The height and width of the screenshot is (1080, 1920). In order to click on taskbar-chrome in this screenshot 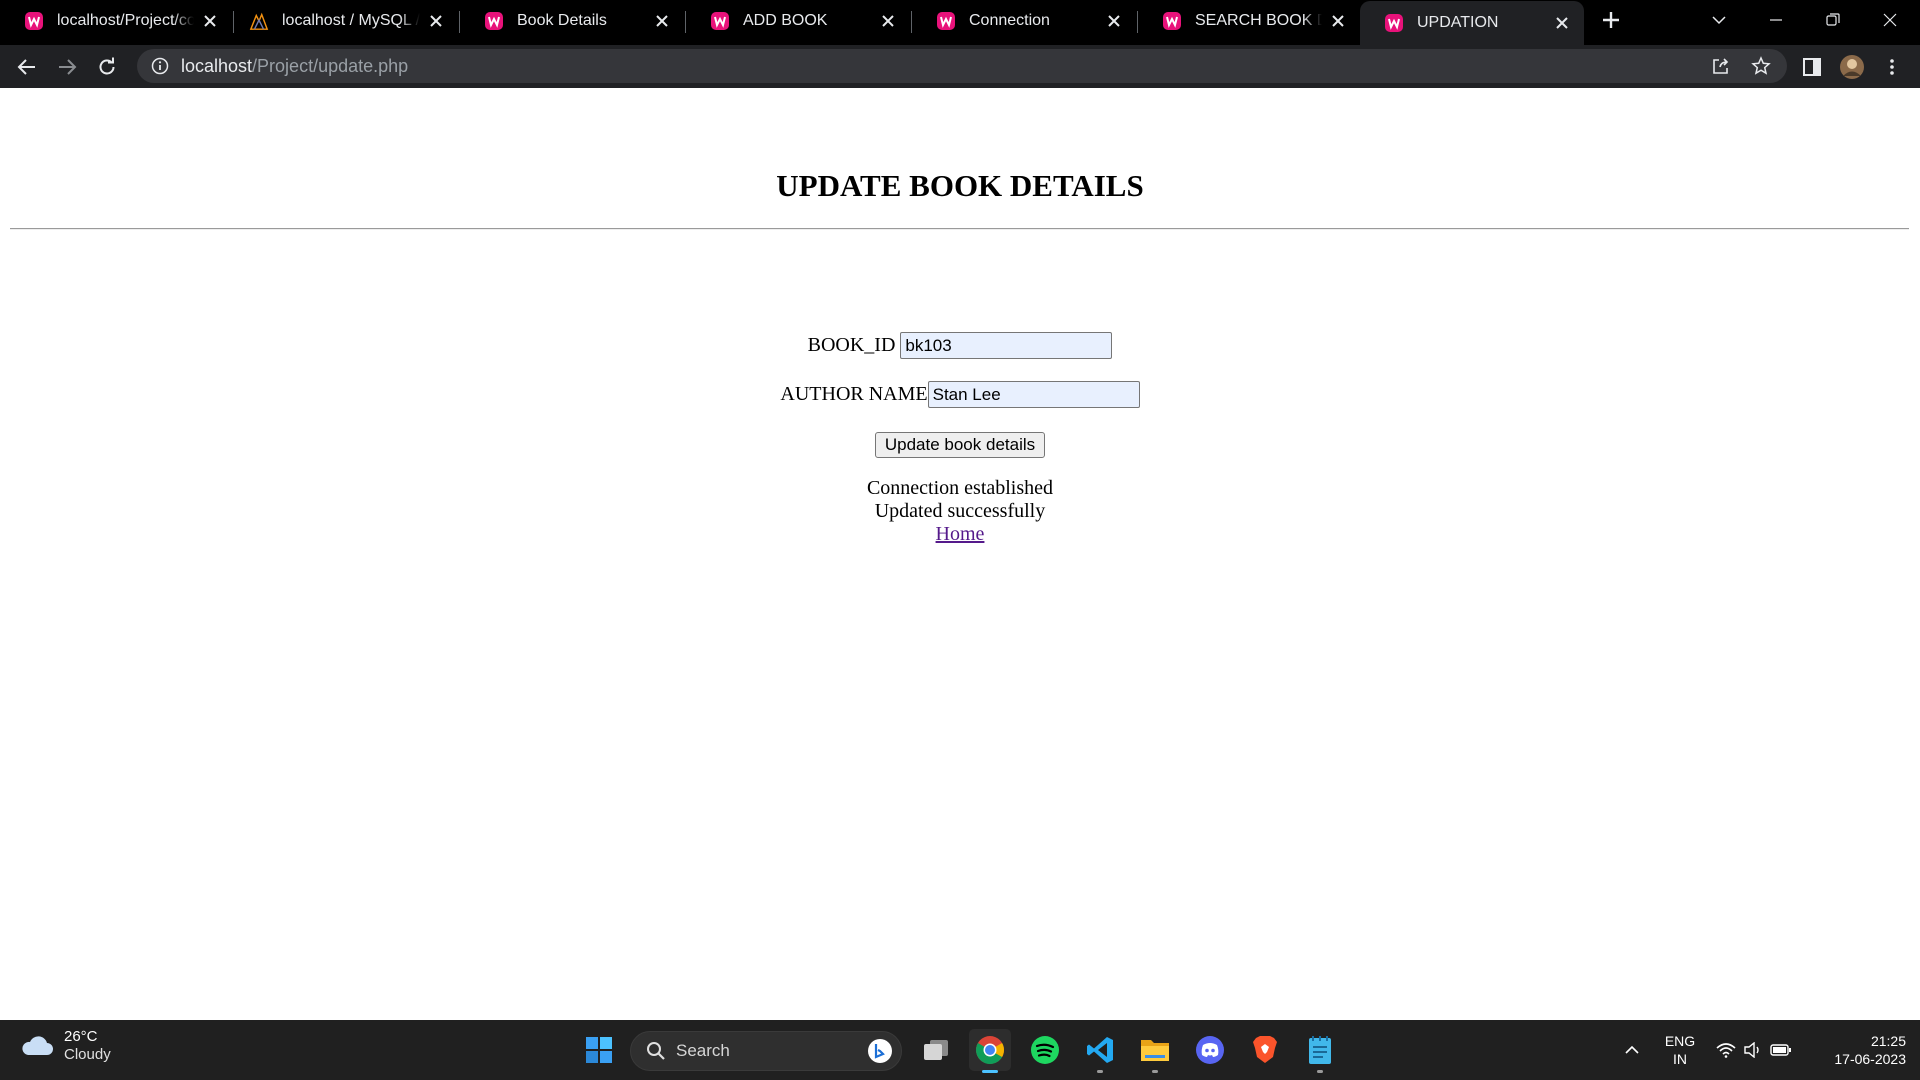, I will do `click(990, 1051)`.